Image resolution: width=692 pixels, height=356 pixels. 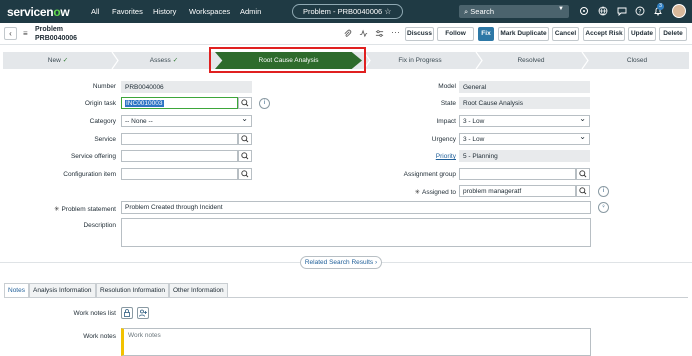 I want to click on origin-task-field: INC0010003, so click(x=179, y=103).